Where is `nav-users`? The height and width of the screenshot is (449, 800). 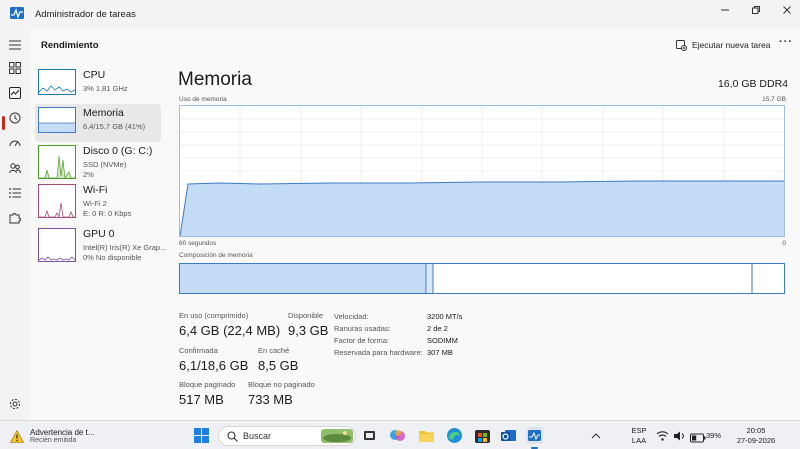
nav-users is located at coordinates (15, 168).